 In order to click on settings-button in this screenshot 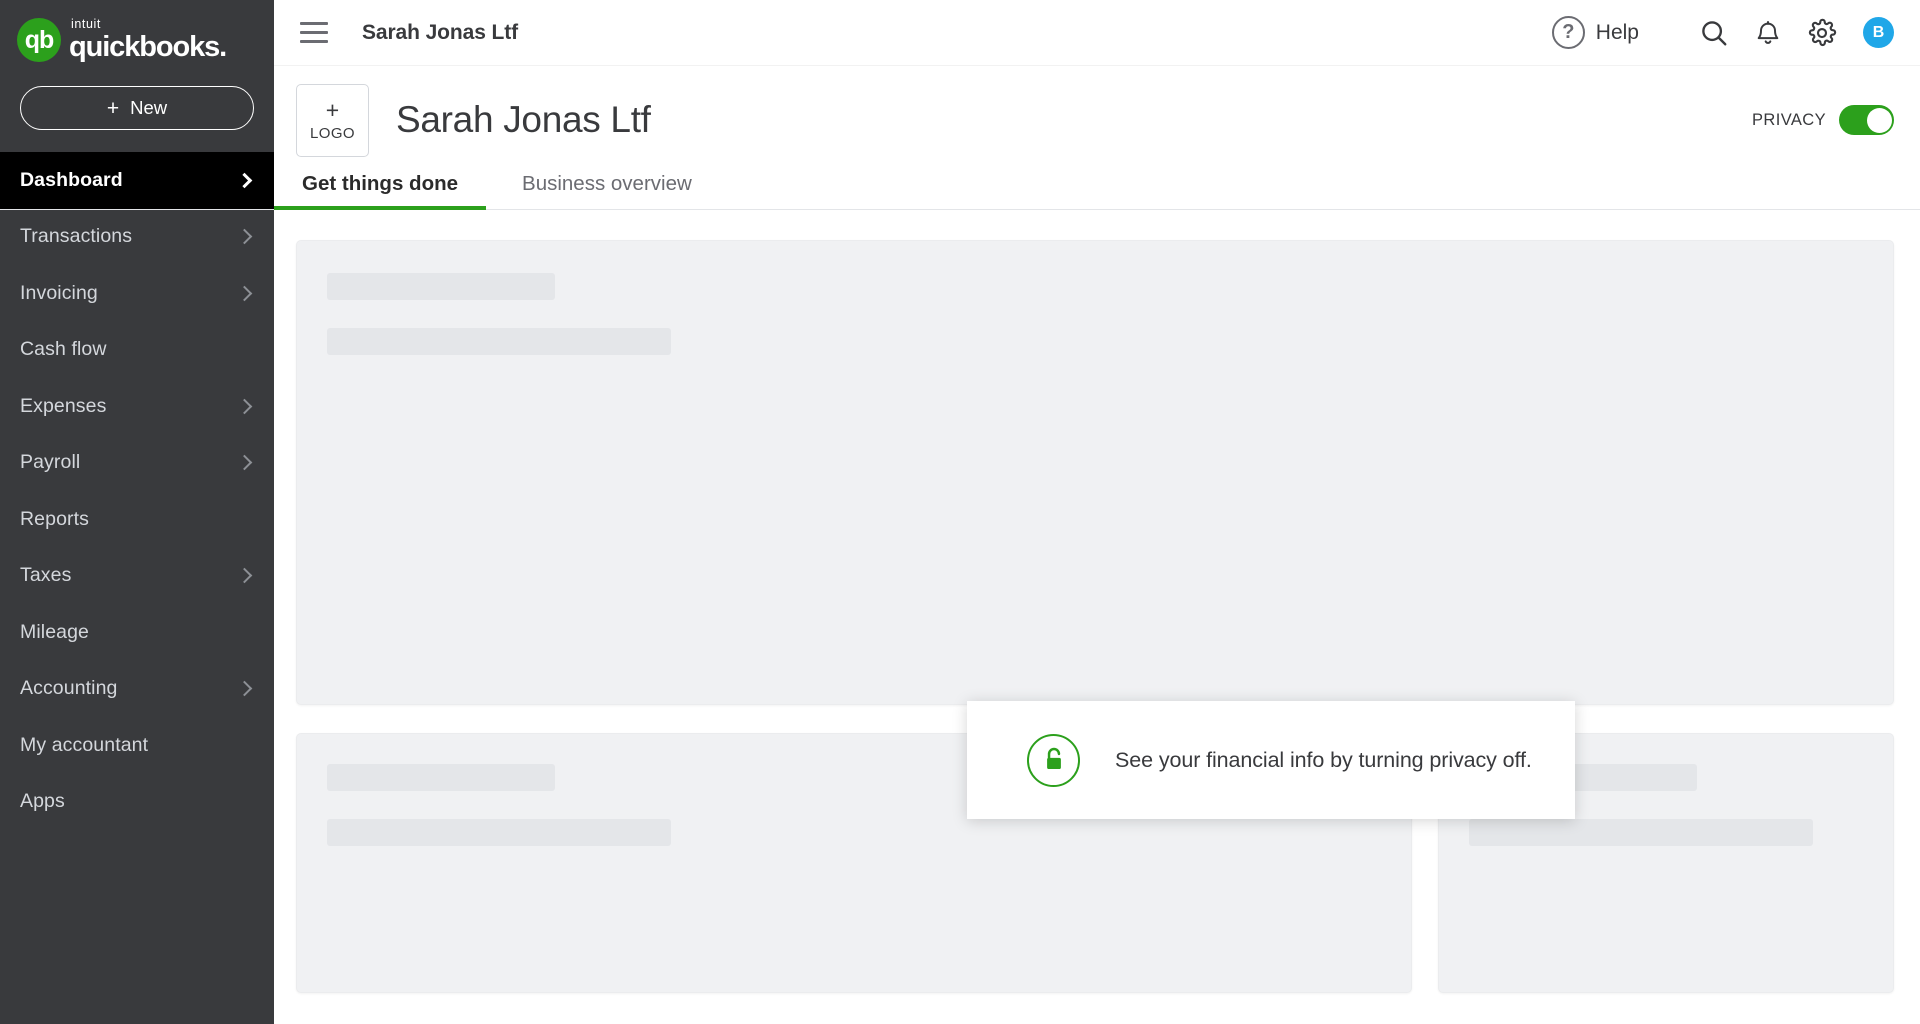, I will do `click(1822, 33)`.